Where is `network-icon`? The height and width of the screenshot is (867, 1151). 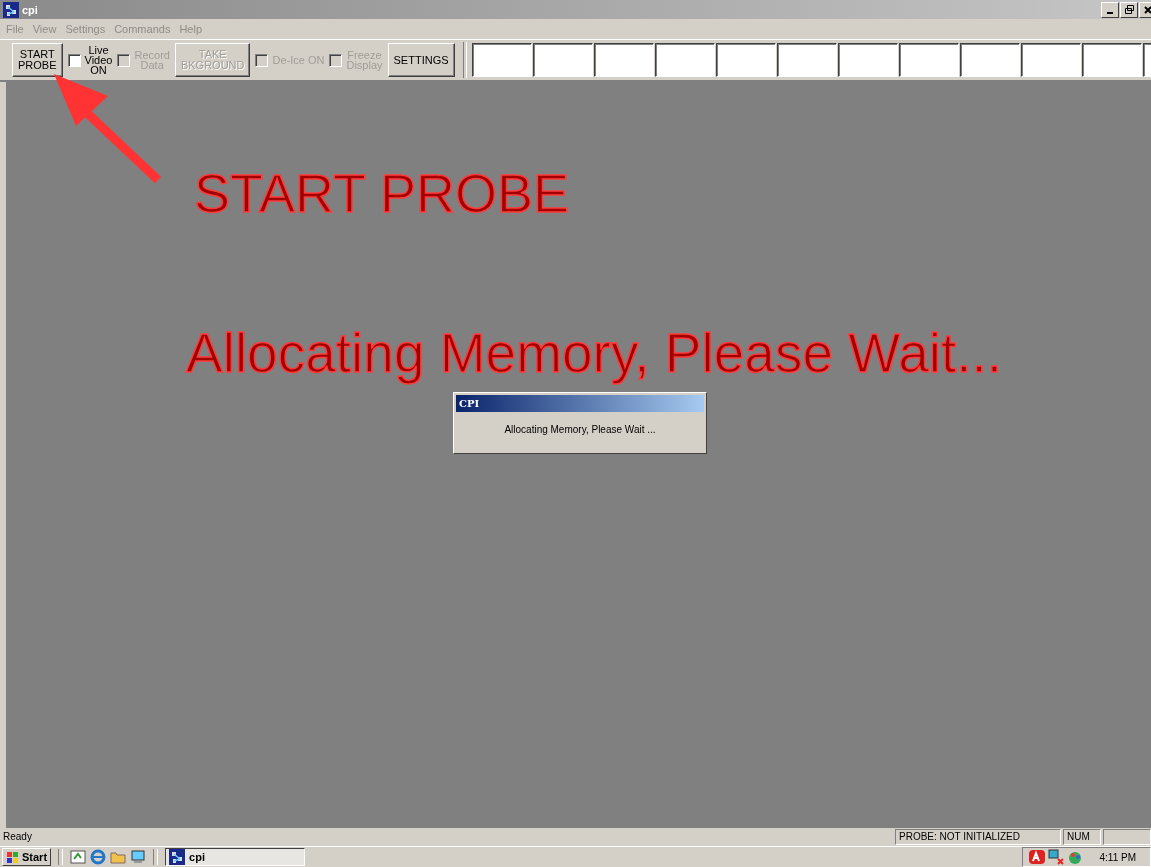 network-icon is located at coordinates (1055, 857).